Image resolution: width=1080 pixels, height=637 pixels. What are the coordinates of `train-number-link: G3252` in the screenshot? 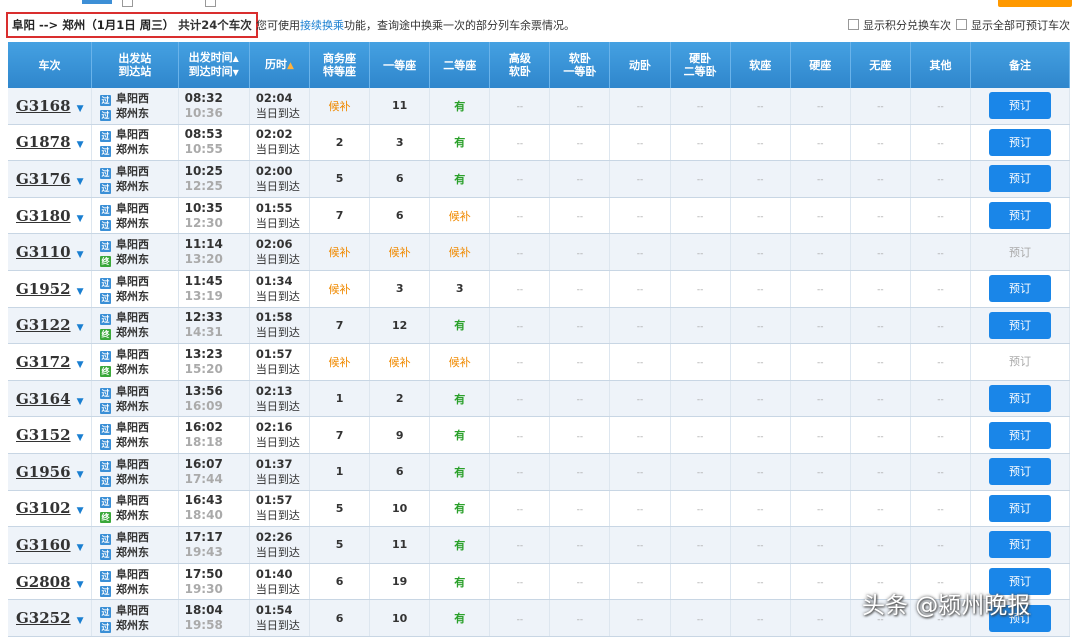 It's located at (43, 618).